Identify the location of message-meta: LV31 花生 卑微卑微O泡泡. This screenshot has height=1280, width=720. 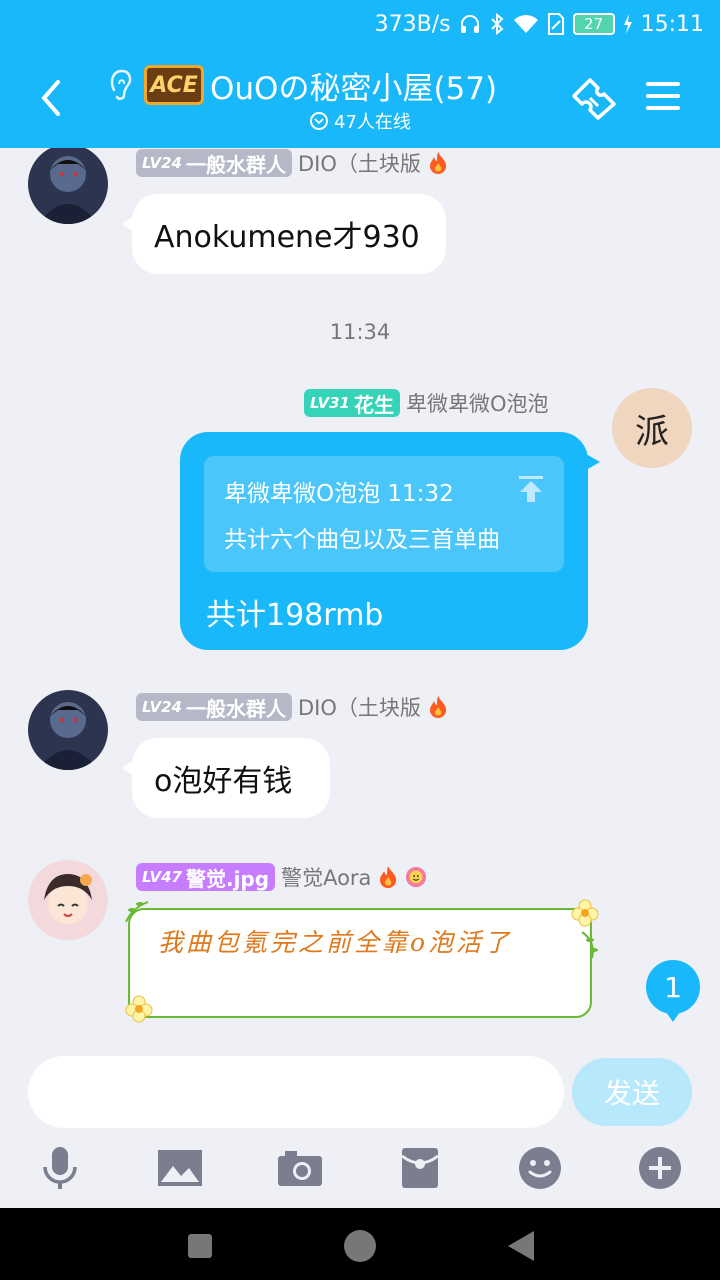
(426, 403).